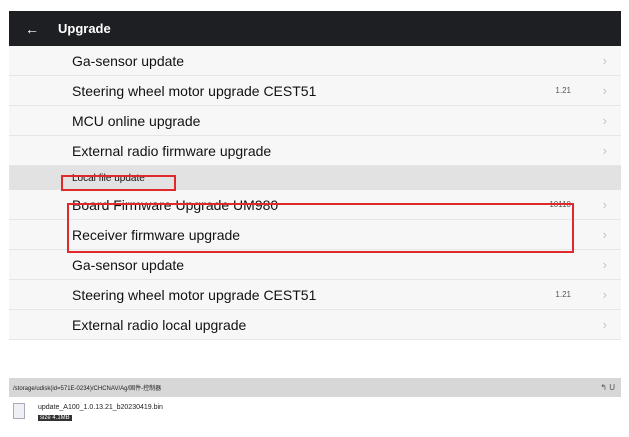 The height and width of the screenshot is (437, 629). I want to click on page-title: Upgrade, so click(84, 28).